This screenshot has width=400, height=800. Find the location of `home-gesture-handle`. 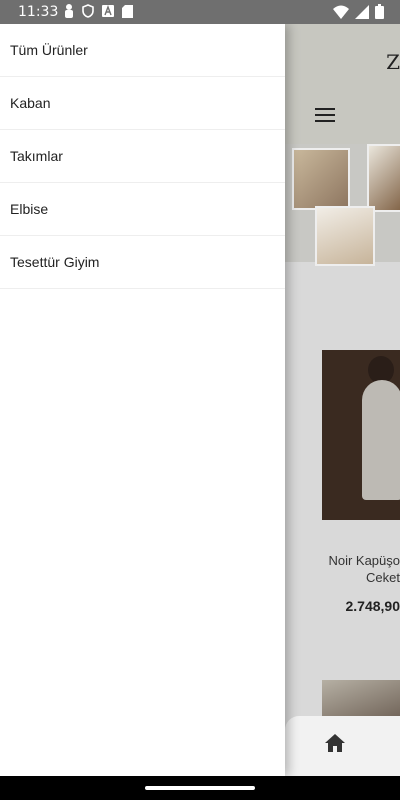

home-gesture-handle is located at coordinates (200, 788).